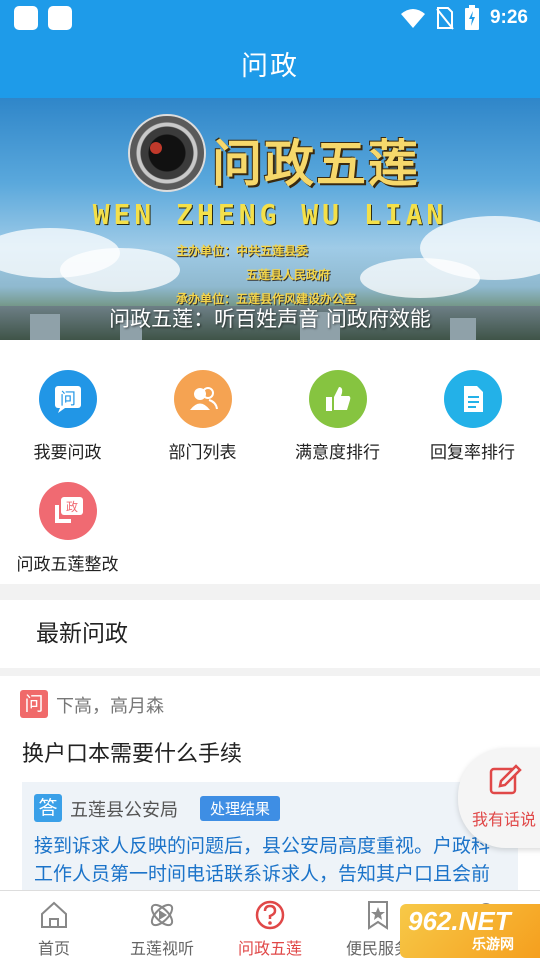 The image size is (540, 960). What do you see at coordinates (202, 453) in the screenshot?
I see `menu-label: 部门列表` at bounding box center [202, 453].